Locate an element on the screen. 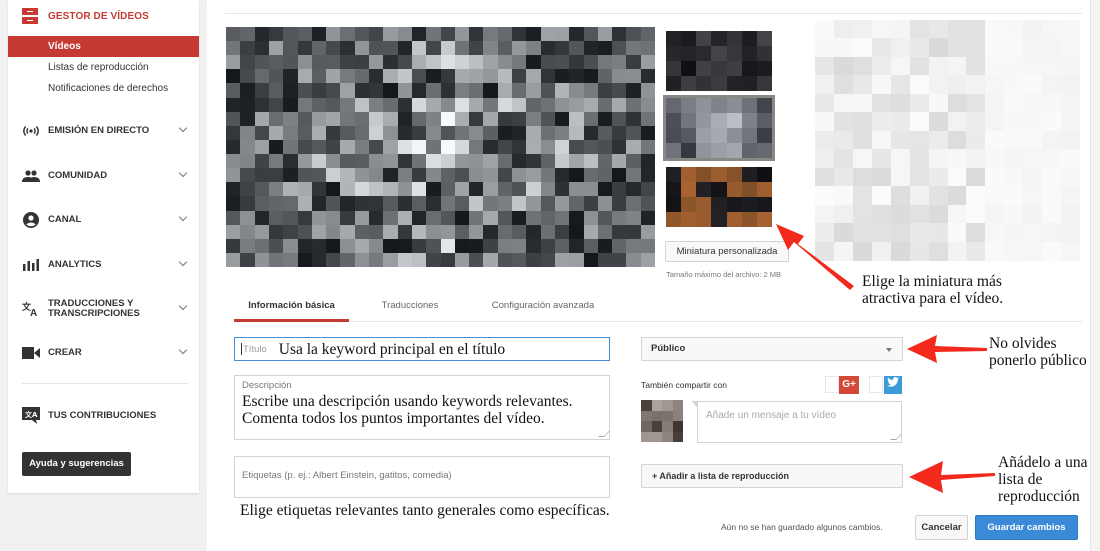 This screenshot has width=1100, height=551. sidebar-item-videos: Vídeos is located at coordinates (103, 46).